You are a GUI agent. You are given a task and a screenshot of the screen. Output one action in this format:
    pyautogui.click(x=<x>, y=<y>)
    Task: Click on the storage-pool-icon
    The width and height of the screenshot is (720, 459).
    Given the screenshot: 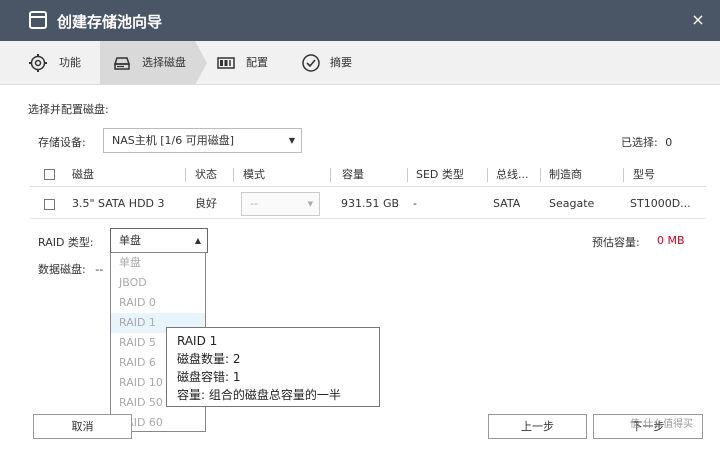 What is the action you would take?
    pyautogui.click(x=38, y=20)
    